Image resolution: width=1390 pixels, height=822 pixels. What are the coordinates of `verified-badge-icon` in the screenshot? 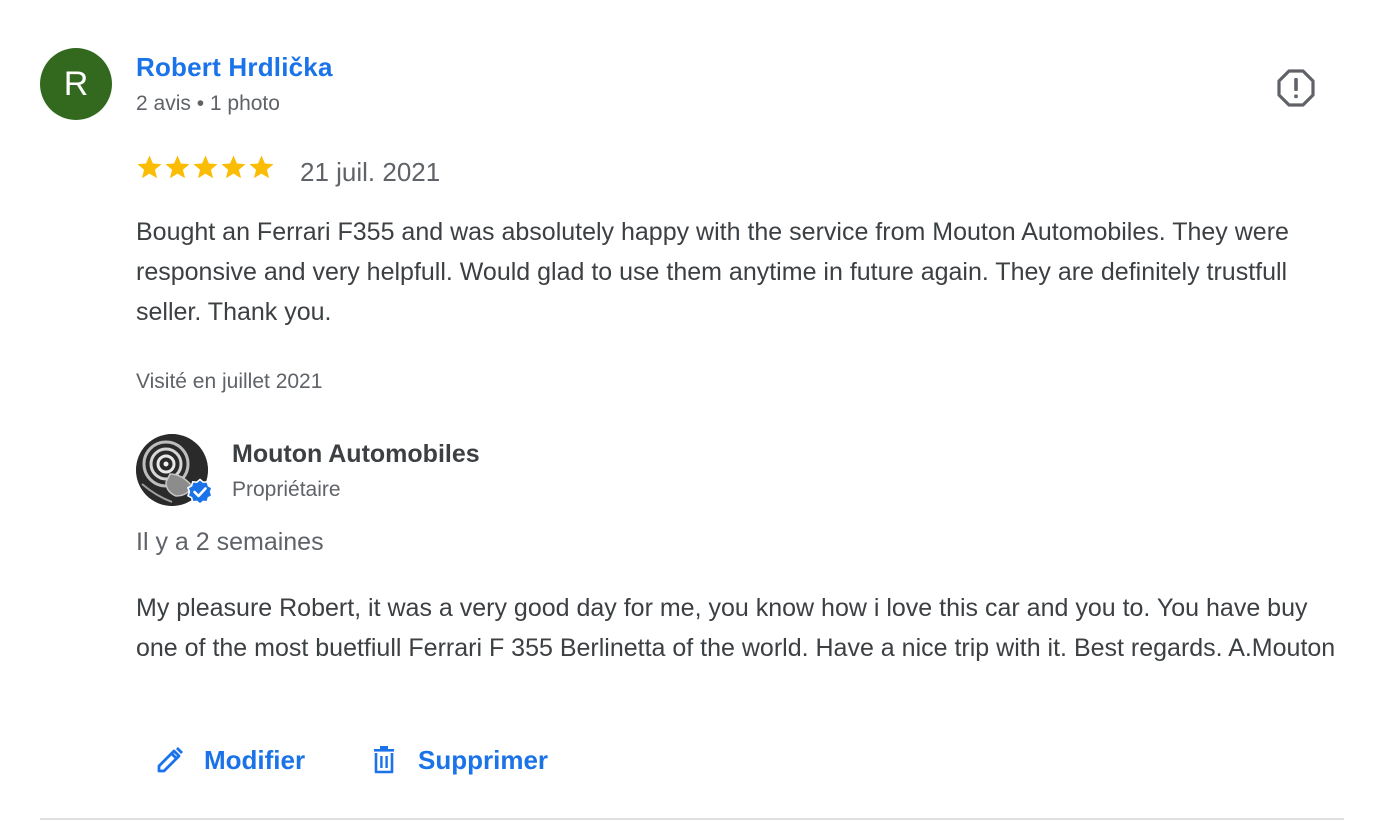 It's located at (200, 492).